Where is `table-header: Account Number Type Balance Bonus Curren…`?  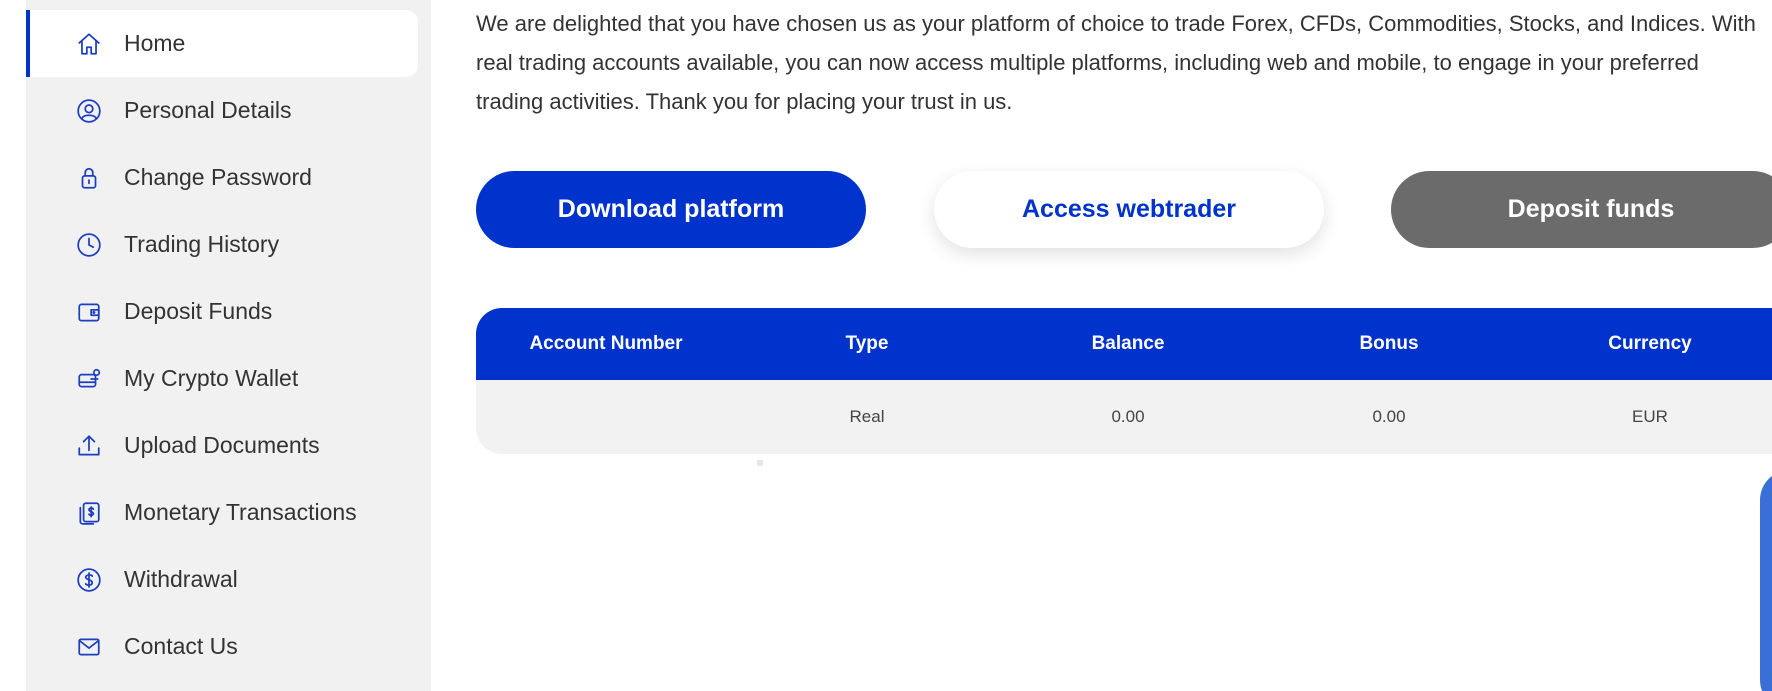 table-header: Account Number Type Balance Bonus Curren… is located at coordinates (1124, 344).